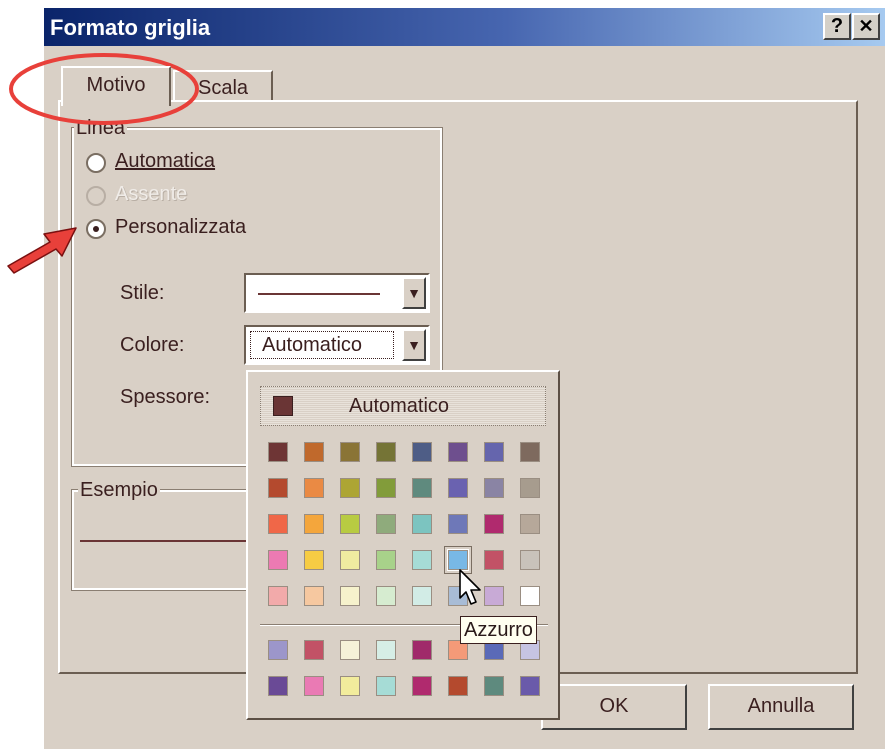  Describe the element at coordinates (151, 194) in the screenshot. I see `label-assente: Assente` at that location.